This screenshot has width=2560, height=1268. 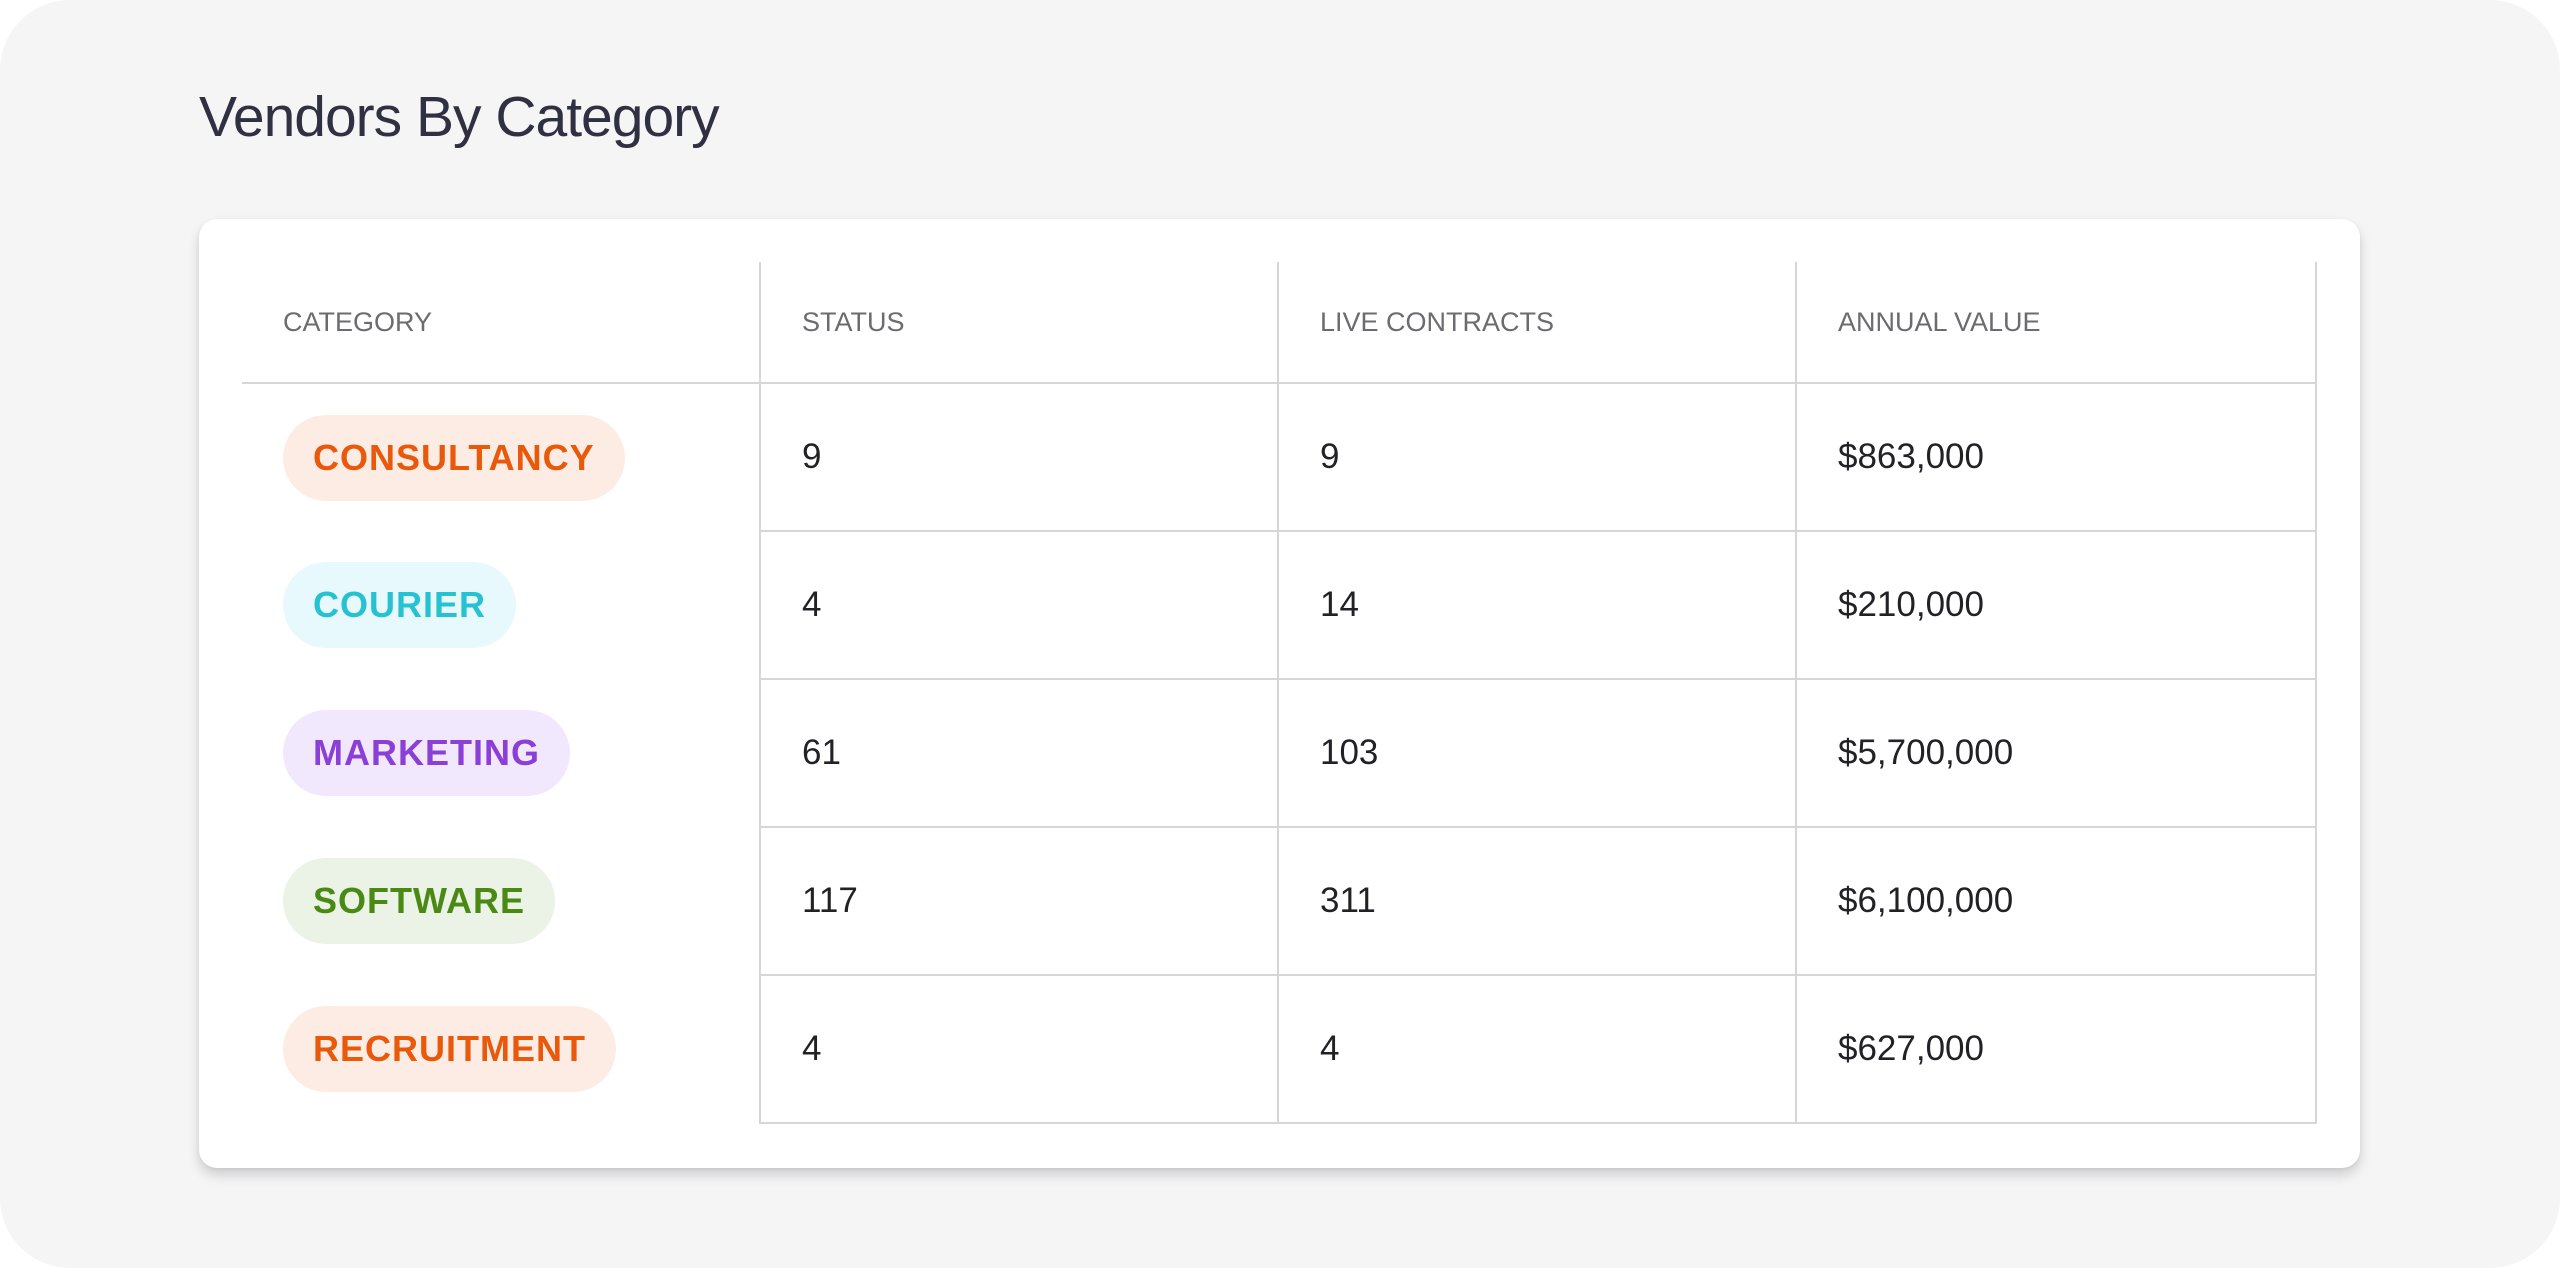 What do you see at coordinates (1537, 457) in the screenshot?
I see `live-contracts-cell: 9` at bounding box center [1537, 457].